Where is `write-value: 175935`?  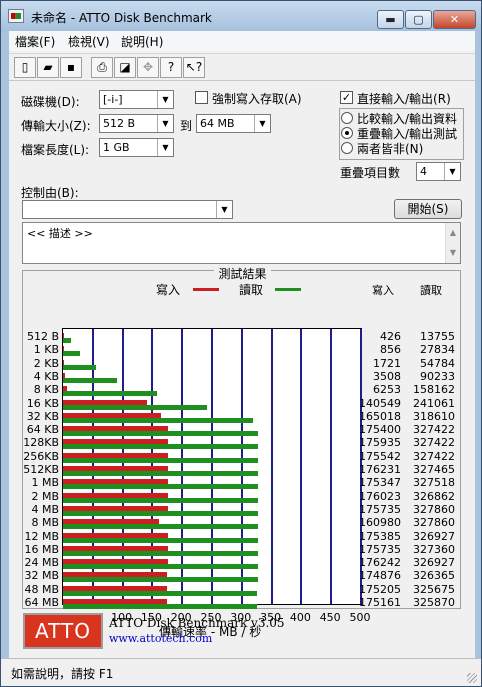
write-value: 175935 is located at coordinates (380, 443).